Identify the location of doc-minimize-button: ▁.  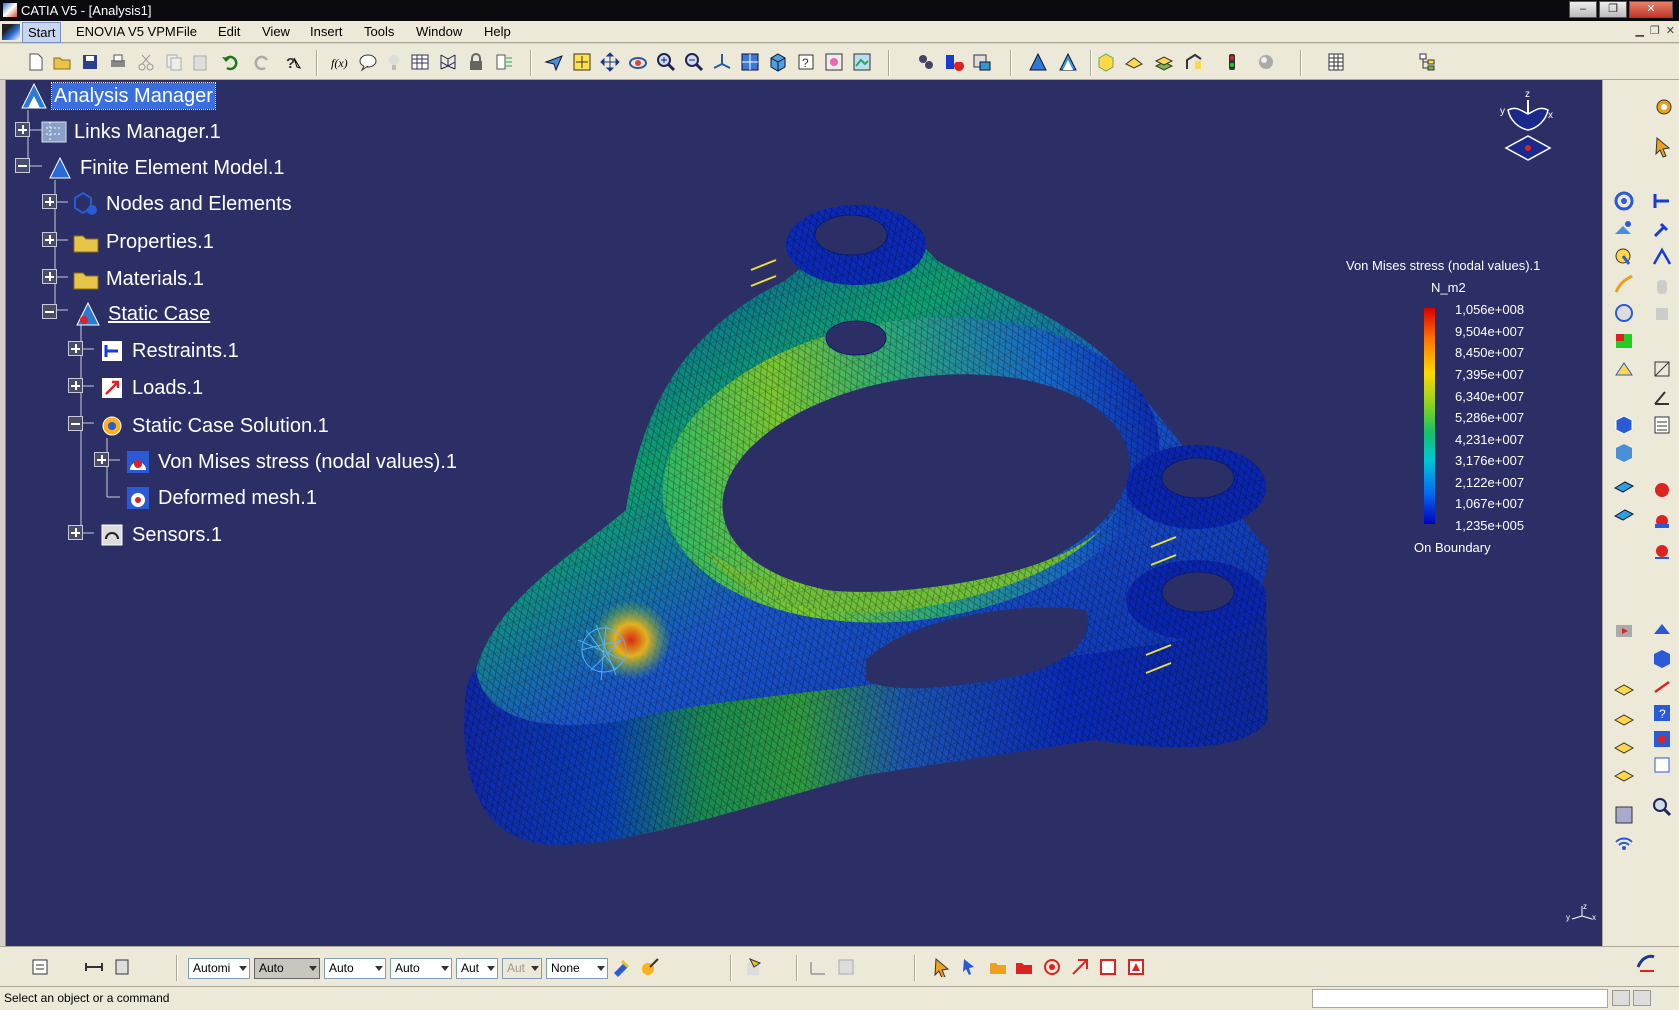
(1639, 30).